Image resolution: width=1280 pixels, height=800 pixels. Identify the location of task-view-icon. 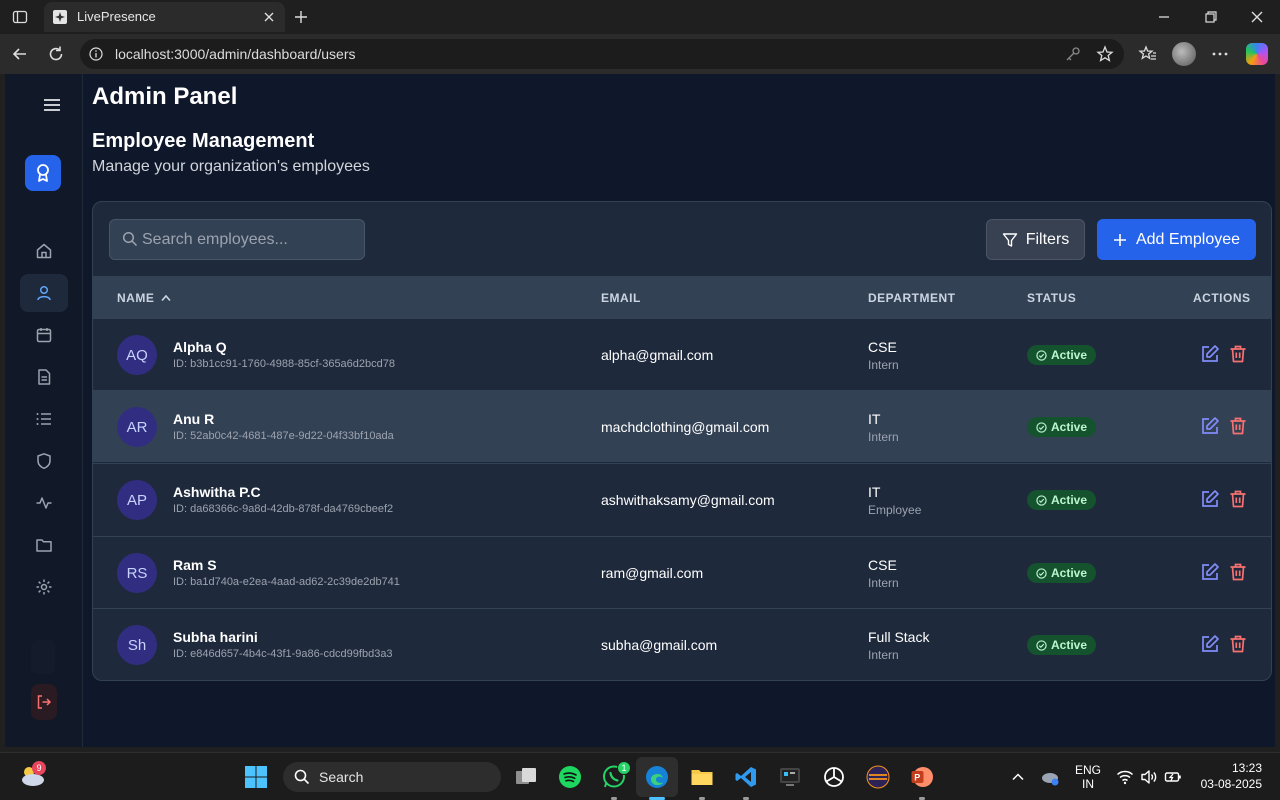
(526, 777).